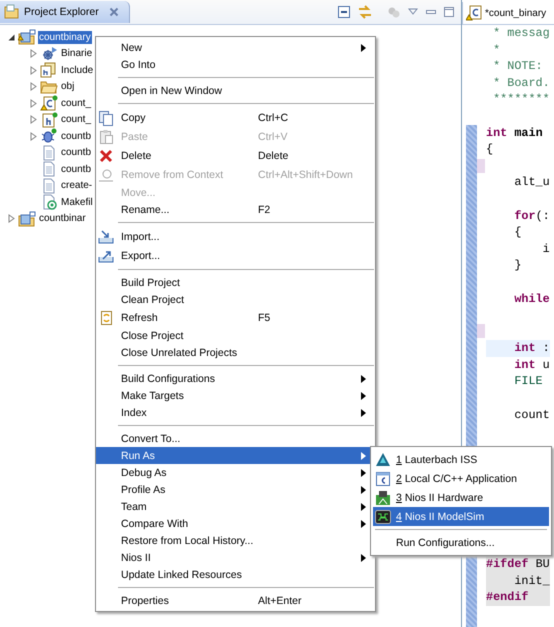  Describe the element at coordinates (235, 90) in the screenshot. I see `menu-item: Open in New Window` at that location.